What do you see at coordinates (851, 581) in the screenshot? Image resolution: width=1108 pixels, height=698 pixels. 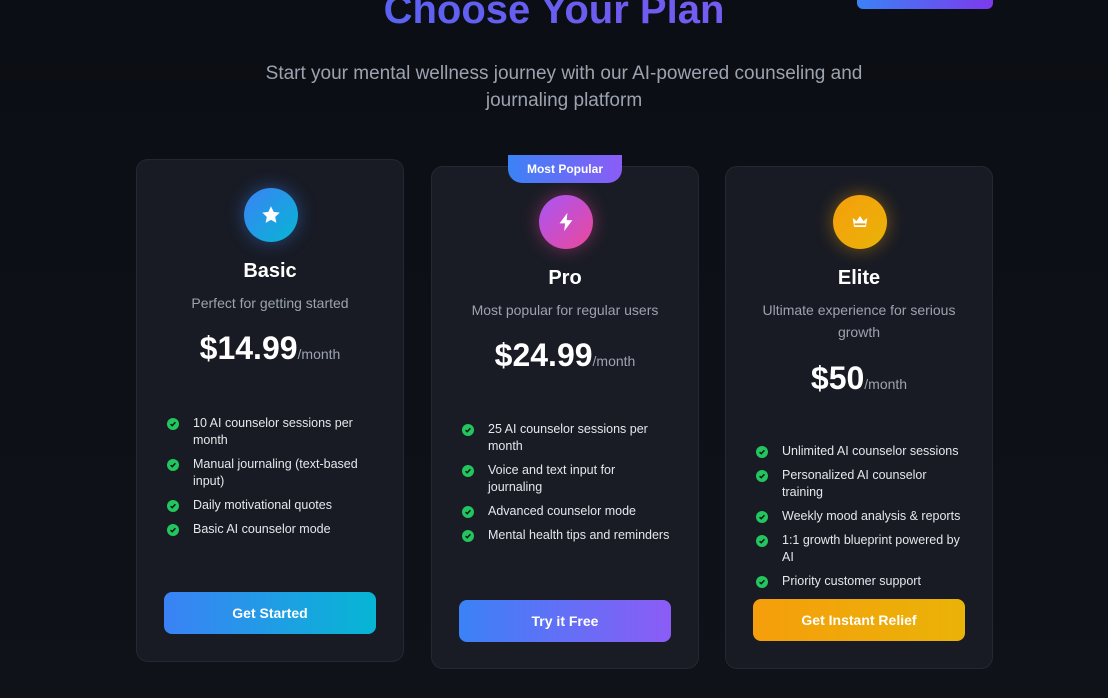 I see `feature-text: Priority customer support` at bounding box center [851, 581].